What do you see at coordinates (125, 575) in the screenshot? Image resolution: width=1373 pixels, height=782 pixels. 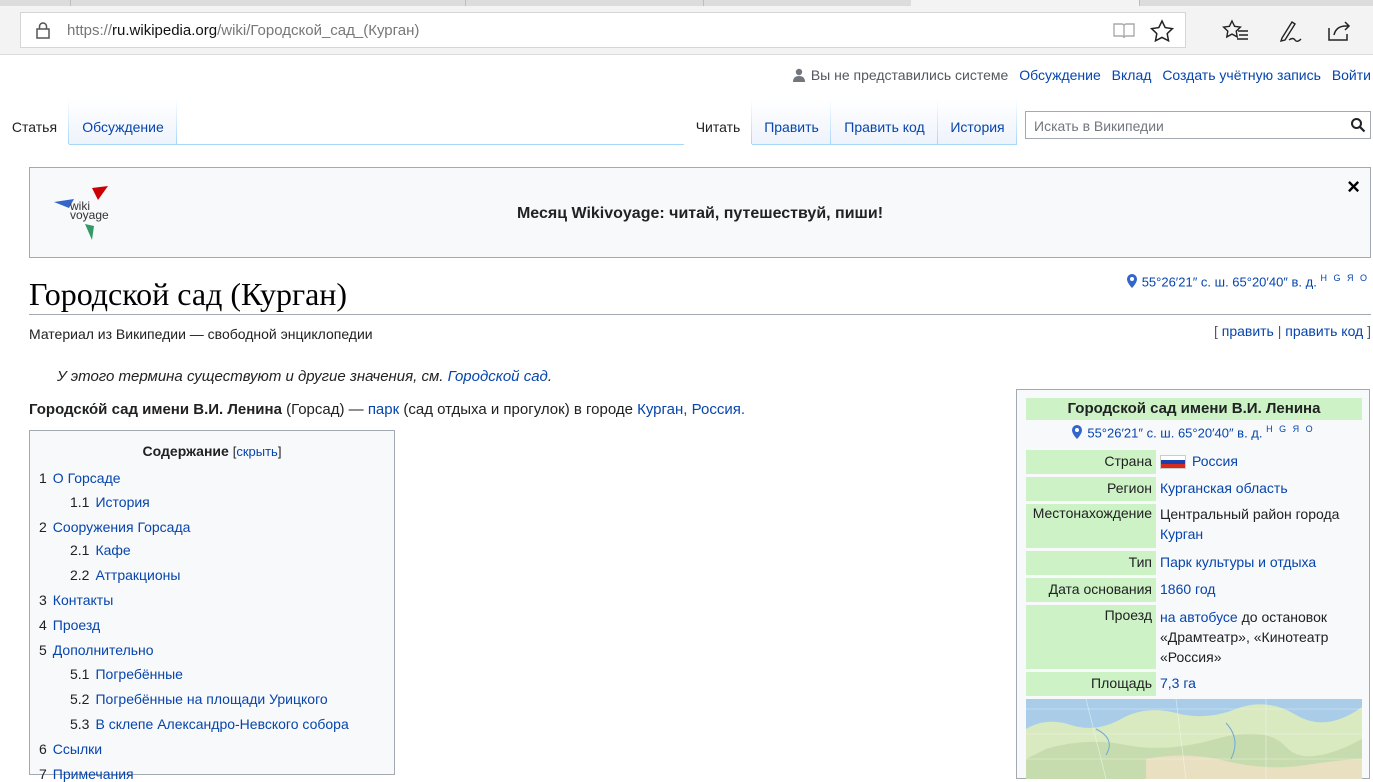 I see `toc-item: 2.2 Аттракционы` at bounding box center [125, 575].